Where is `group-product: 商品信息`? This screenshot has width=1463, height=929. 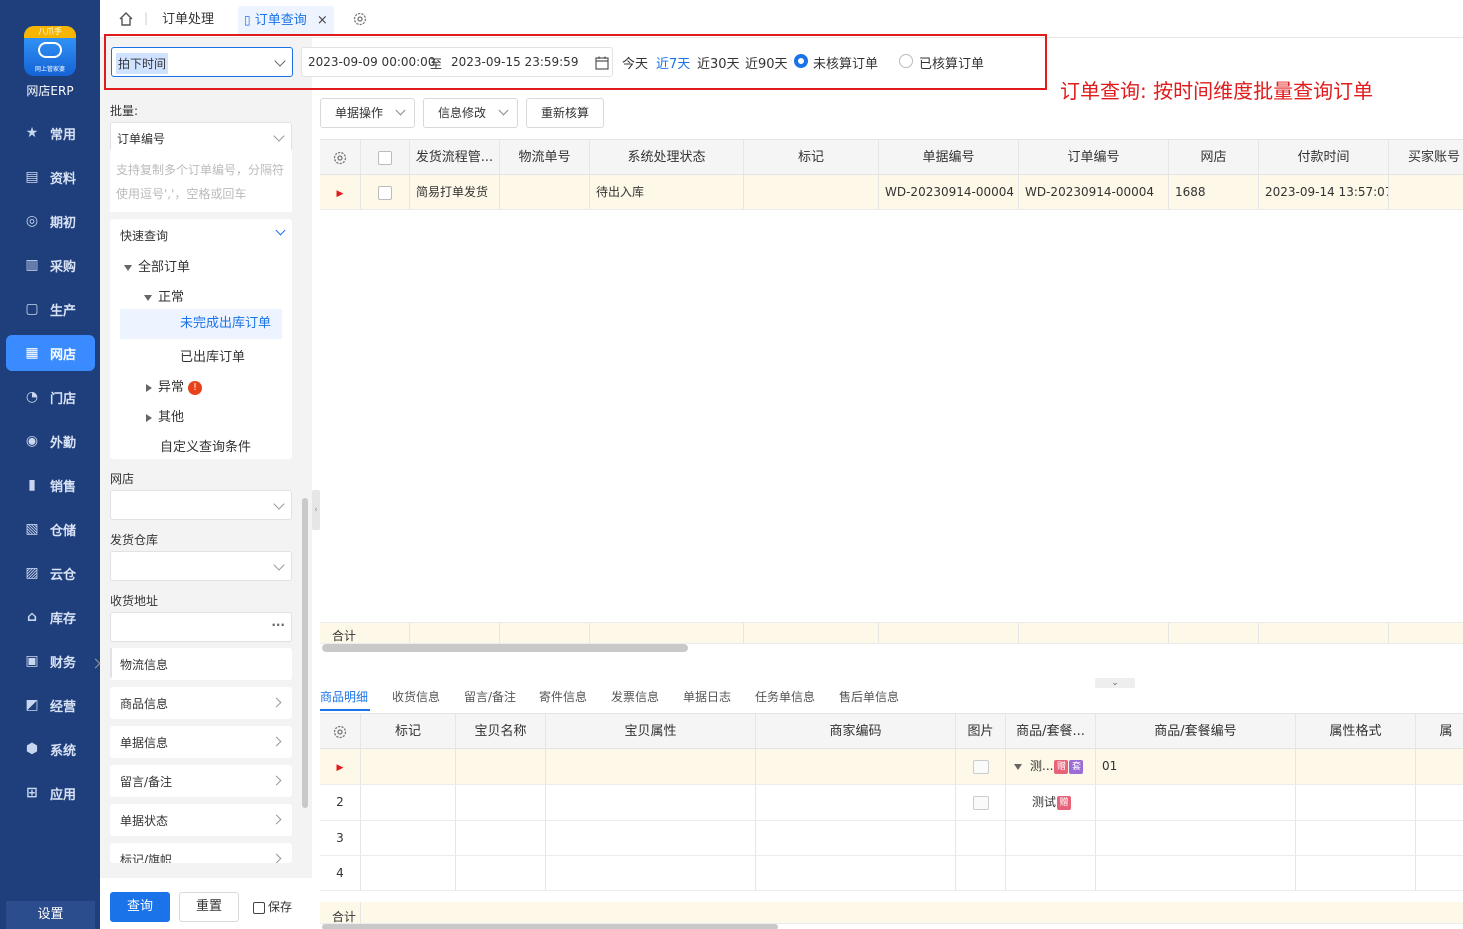 group-product: 商品信息 is located at coordinates (201, 703).